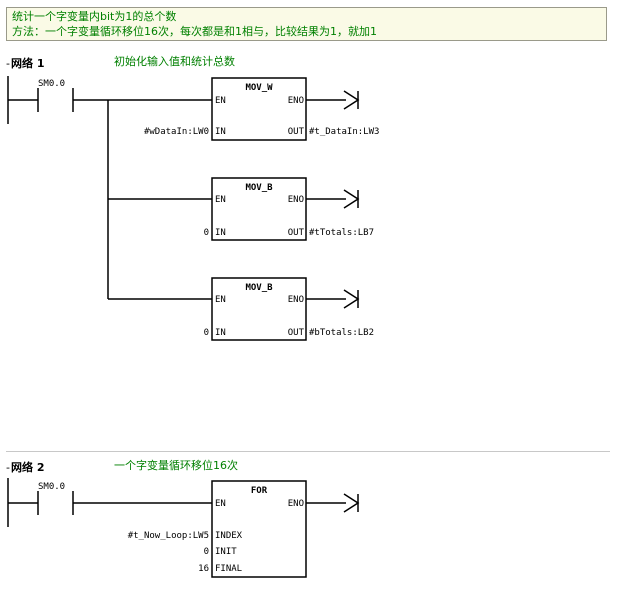 The height and width of the screenshot is (594, 617). Describe the element at coordinates (259, 109) in the screenshot. I see `mov-w-block: MOV_W EN ENO IN OUT` at that location.